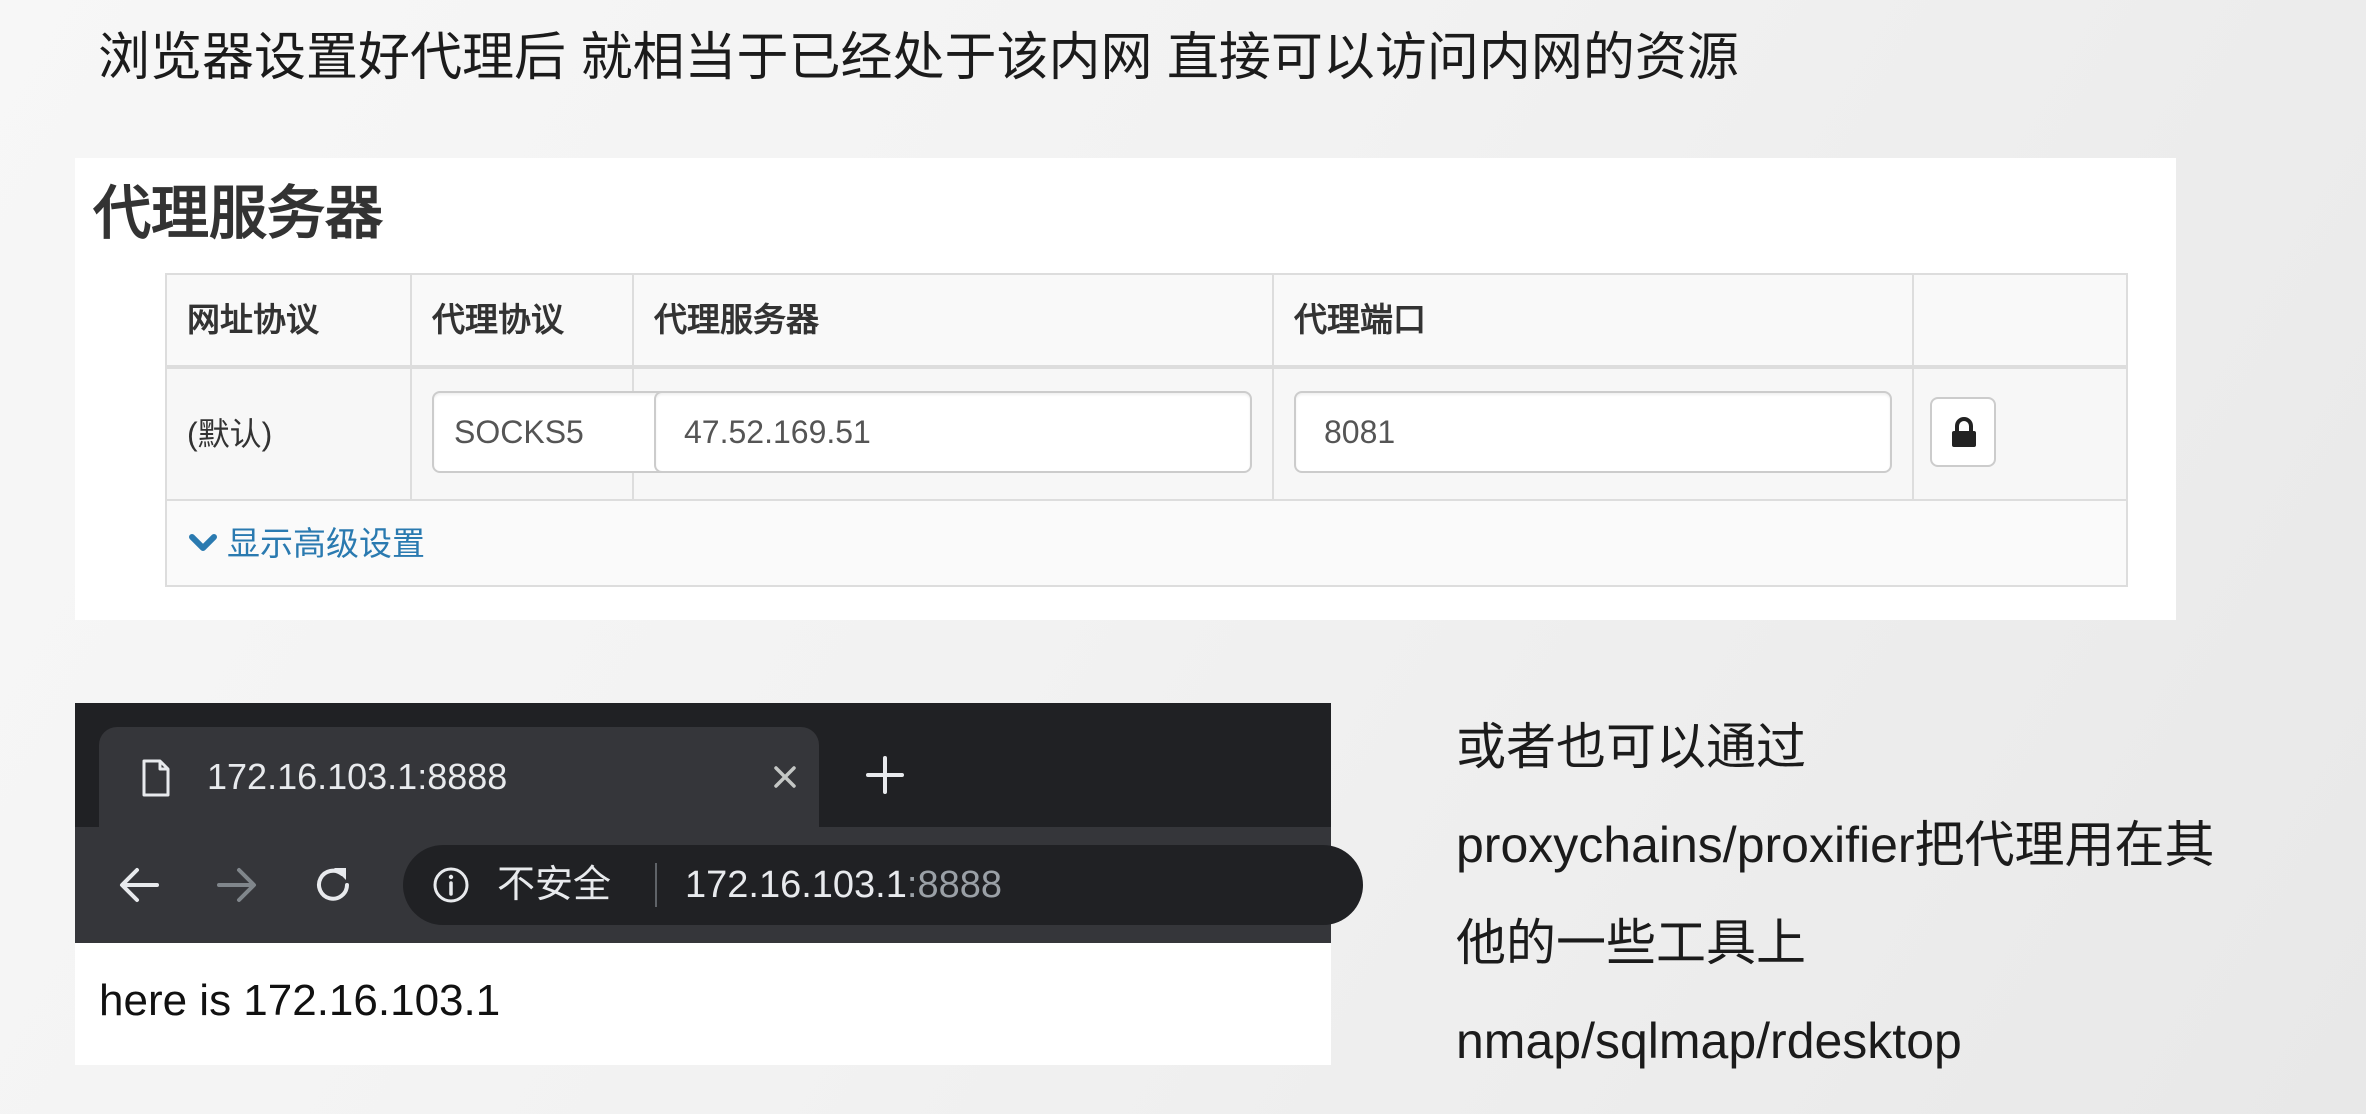 This screenshot has height=1114, width=2366. What do you see at coordinates (523, 320) in the screenshot?
I see `column-header-proxy-protocol: 代理协议` at bounding box center [523, 320].